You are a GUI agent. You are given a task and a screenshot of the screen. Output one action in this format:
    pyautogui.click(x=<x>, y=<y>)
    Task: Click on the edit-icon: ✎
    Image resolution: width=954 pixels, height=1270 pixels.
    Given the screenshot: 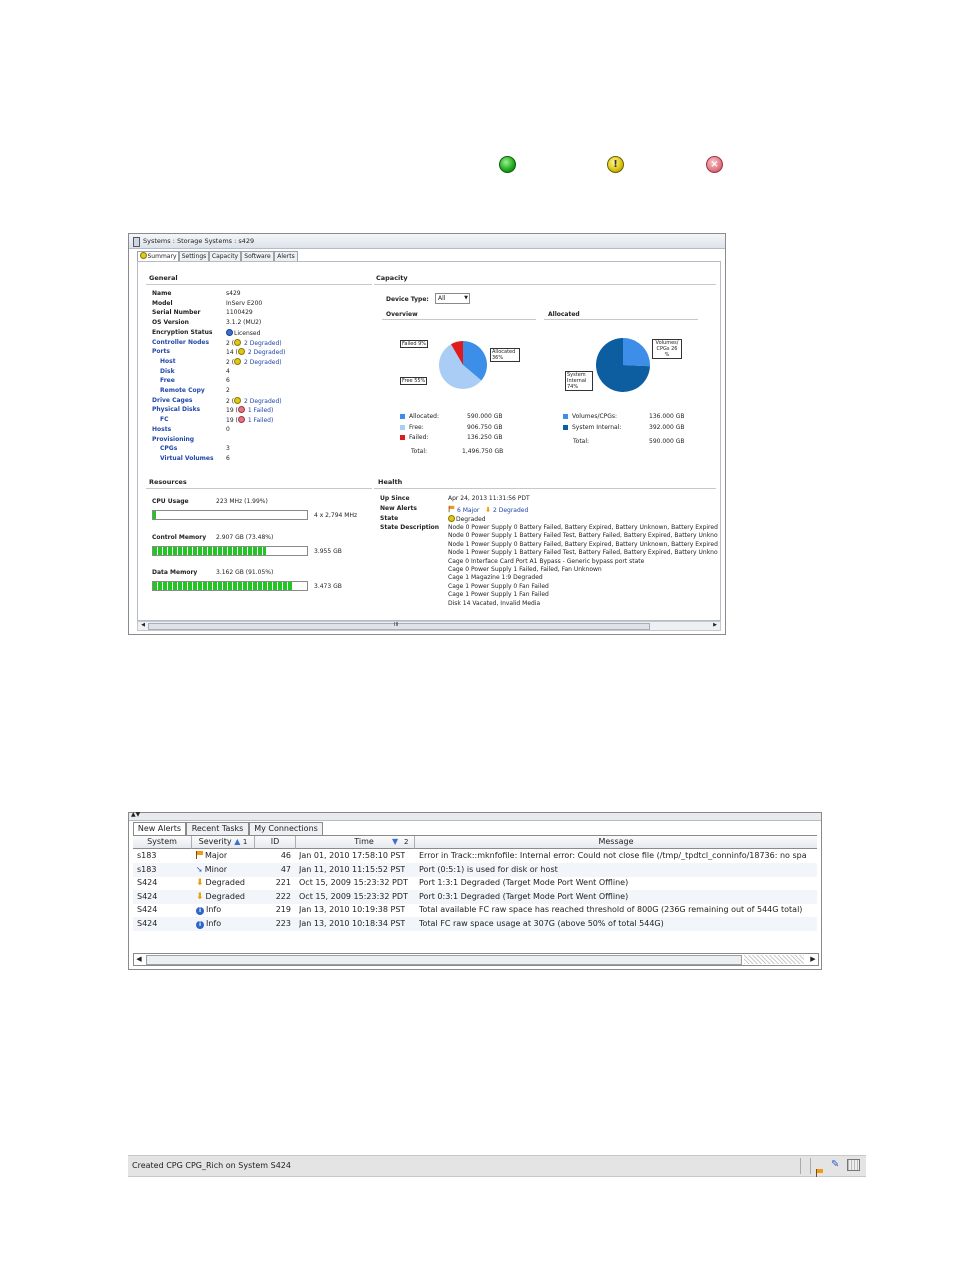 What is the action you would take?
    pyautogui.click(x=835, y=1164)
    